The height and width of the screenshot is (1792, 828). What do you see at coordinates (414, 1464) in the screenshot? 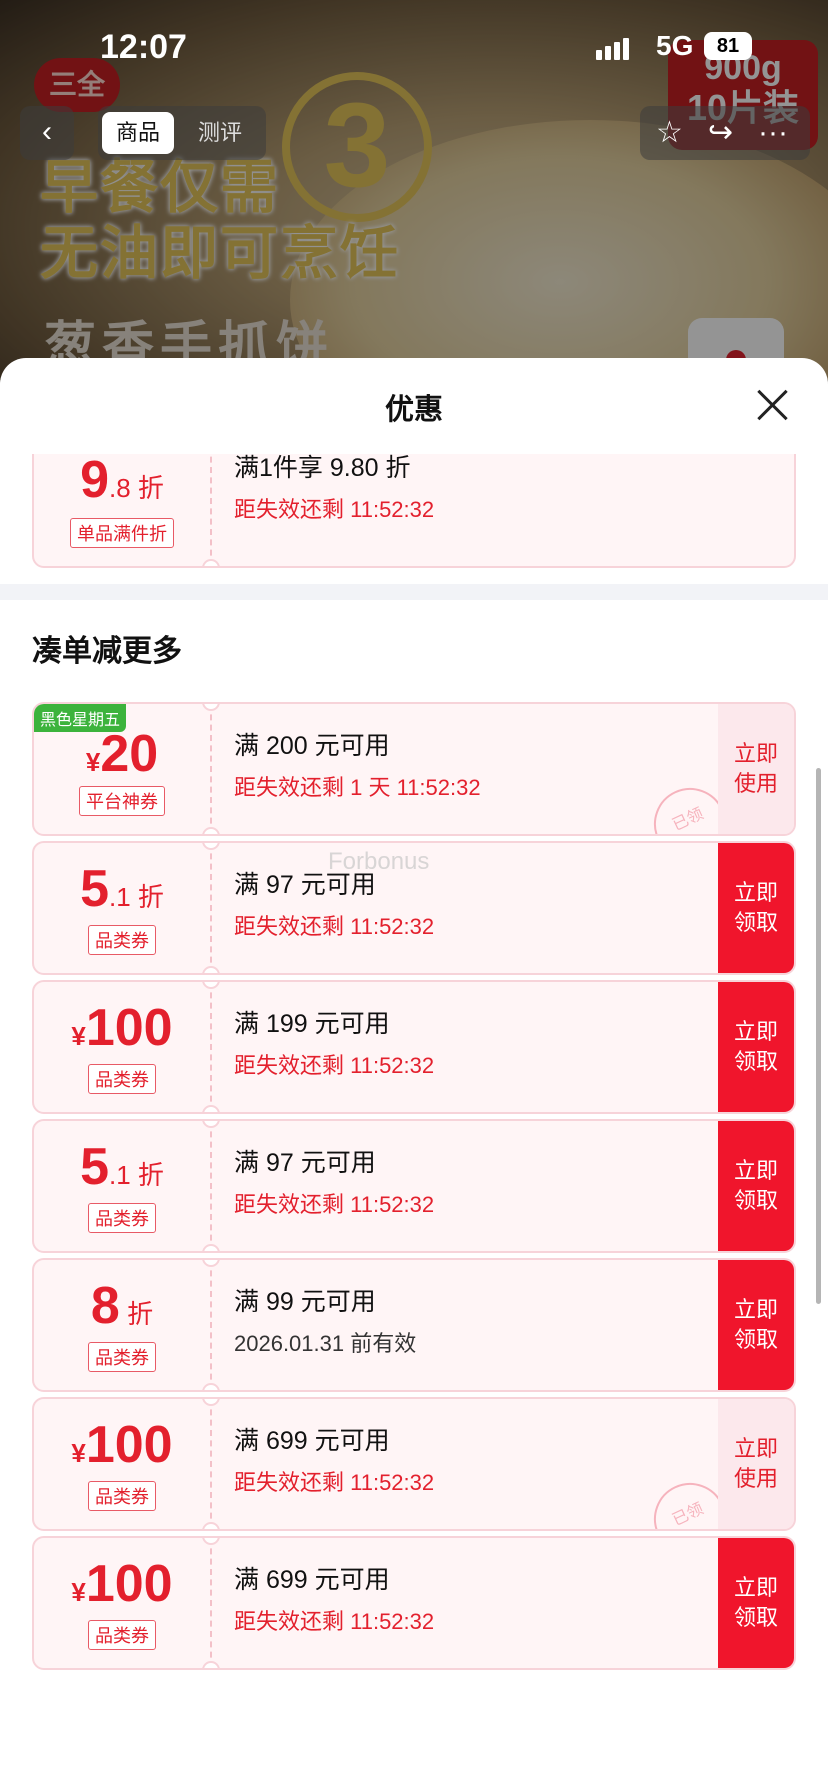
I see `coupon-card: ¥100 品类券满 699 元可用 距失效还剩 11:52:32 已领 立即 使用` at bounding box center [414, 1464].